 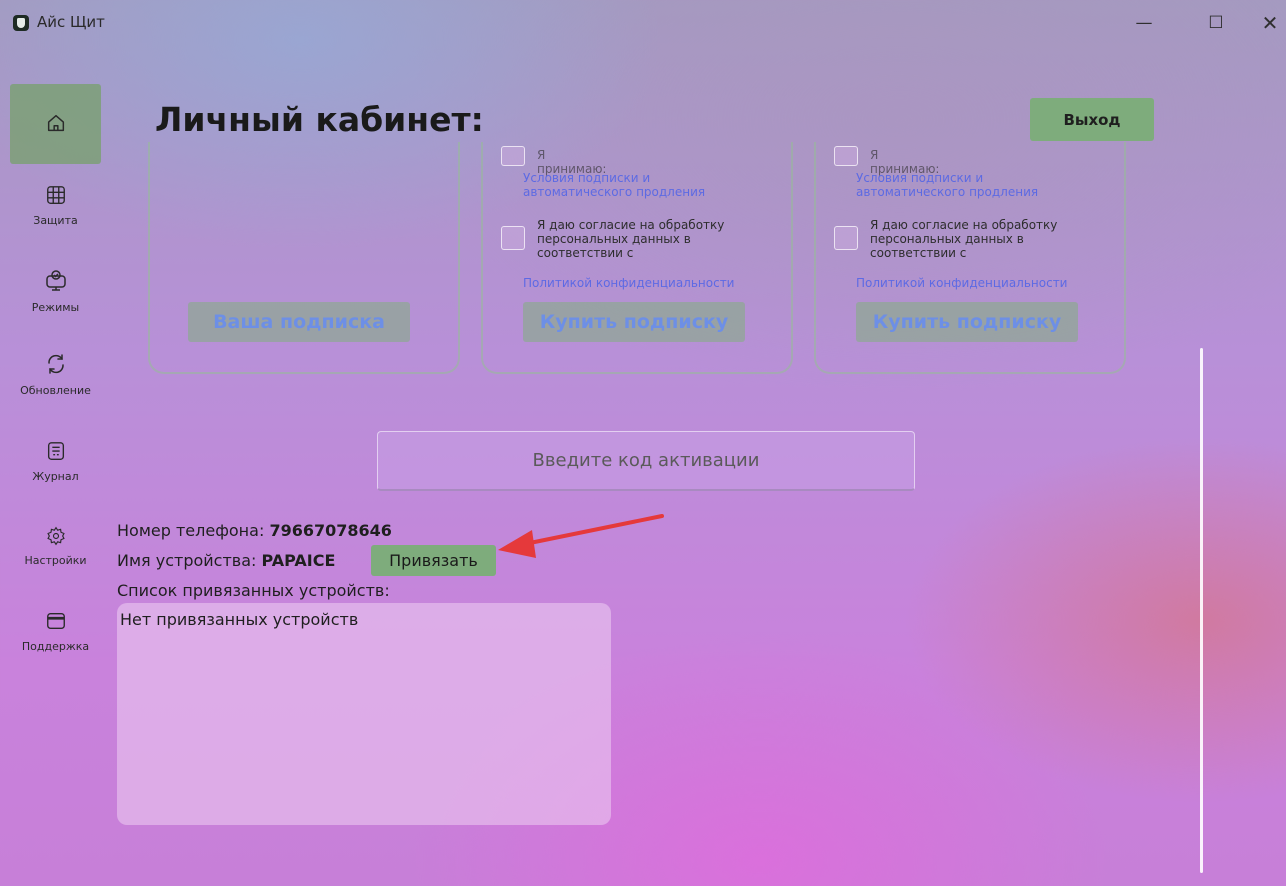 I want to click on sidebar-item-label: Журнал, so click(x=55, y=476).